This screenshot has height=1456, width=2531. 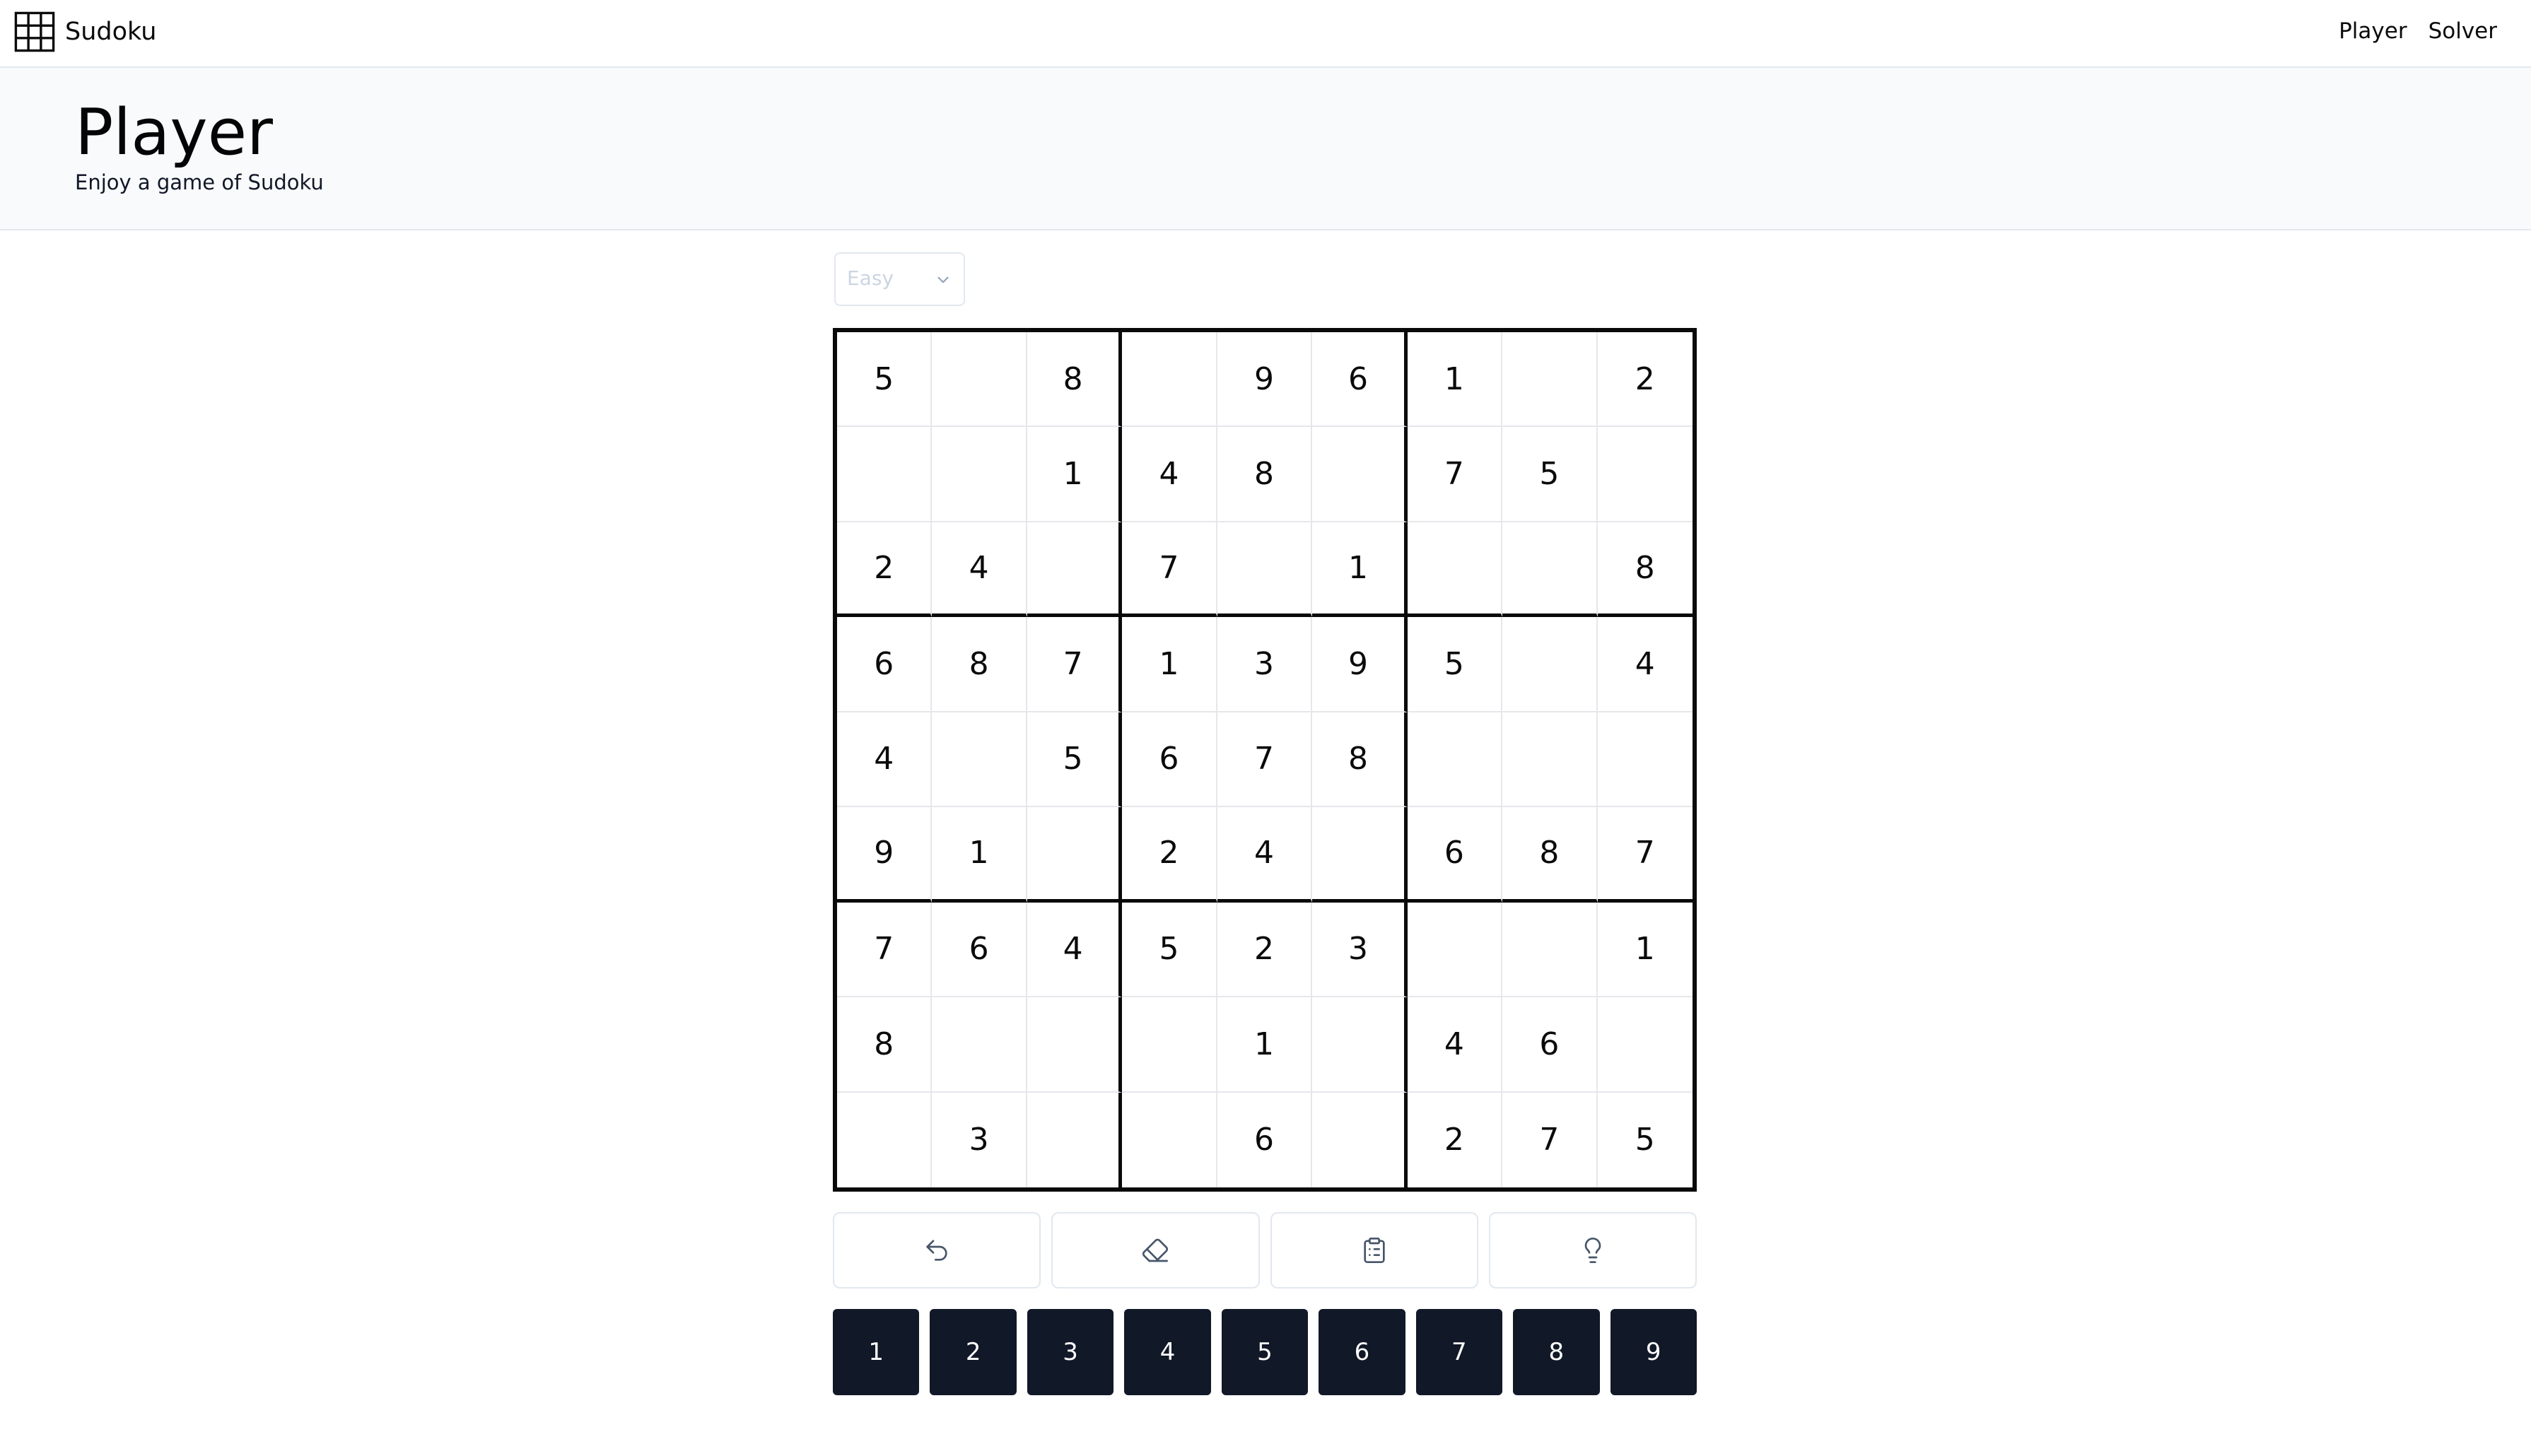 I want to click on sudoku-cell-r5c7, so click(x=1455, y=760).